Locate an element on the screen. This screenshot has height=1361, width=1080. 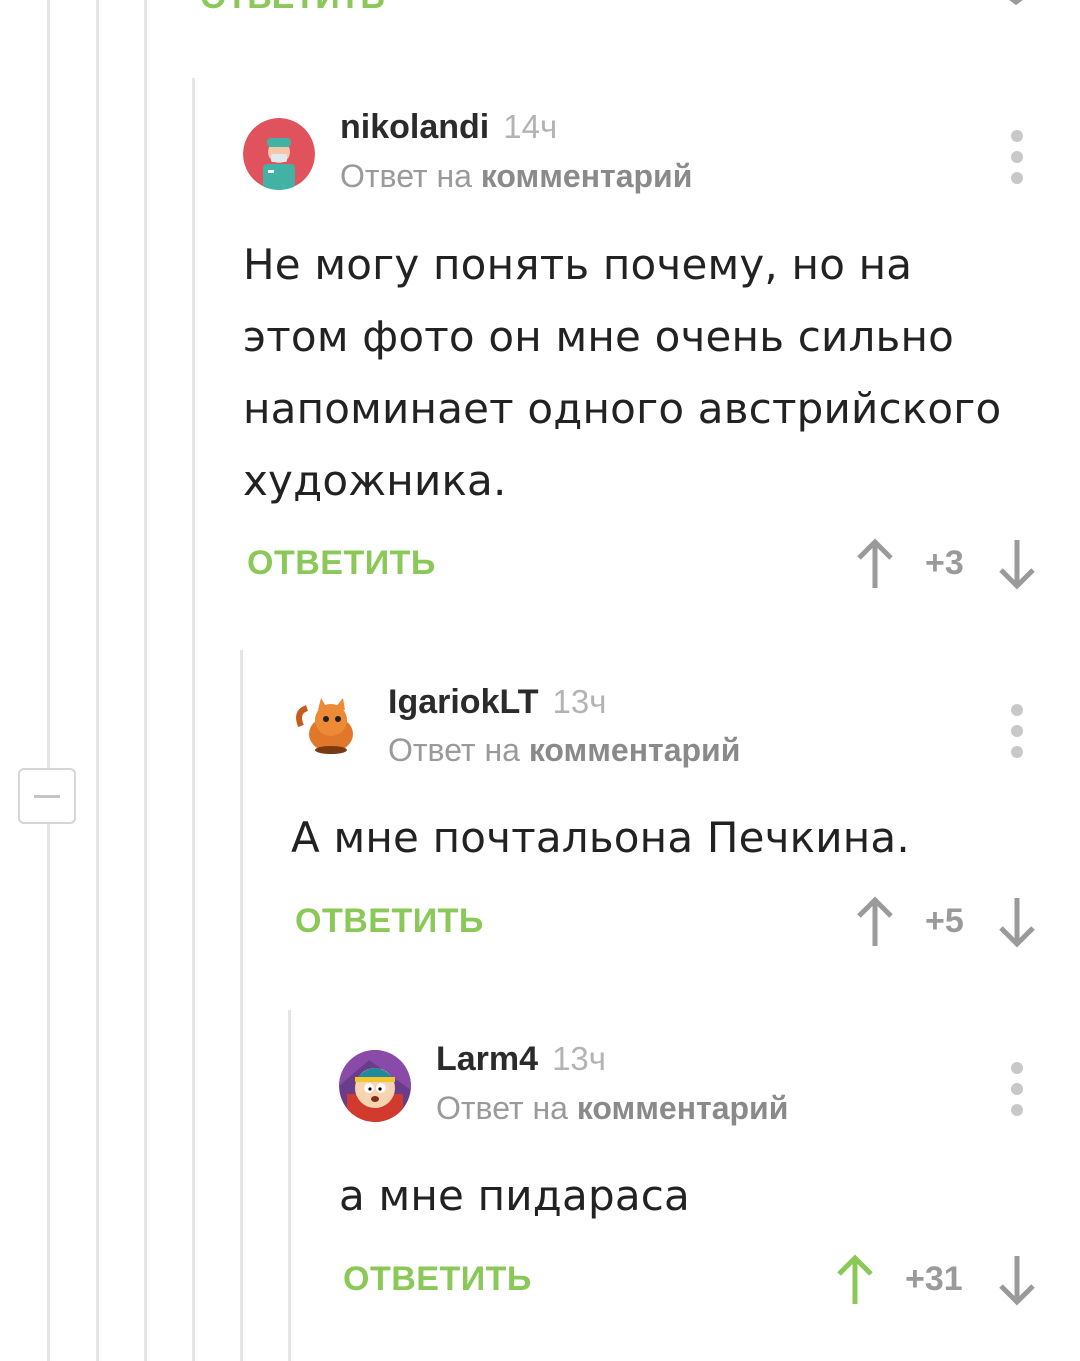
comment-body-line: А мне почтальона Печкина. is located at coordinates (600, 837).